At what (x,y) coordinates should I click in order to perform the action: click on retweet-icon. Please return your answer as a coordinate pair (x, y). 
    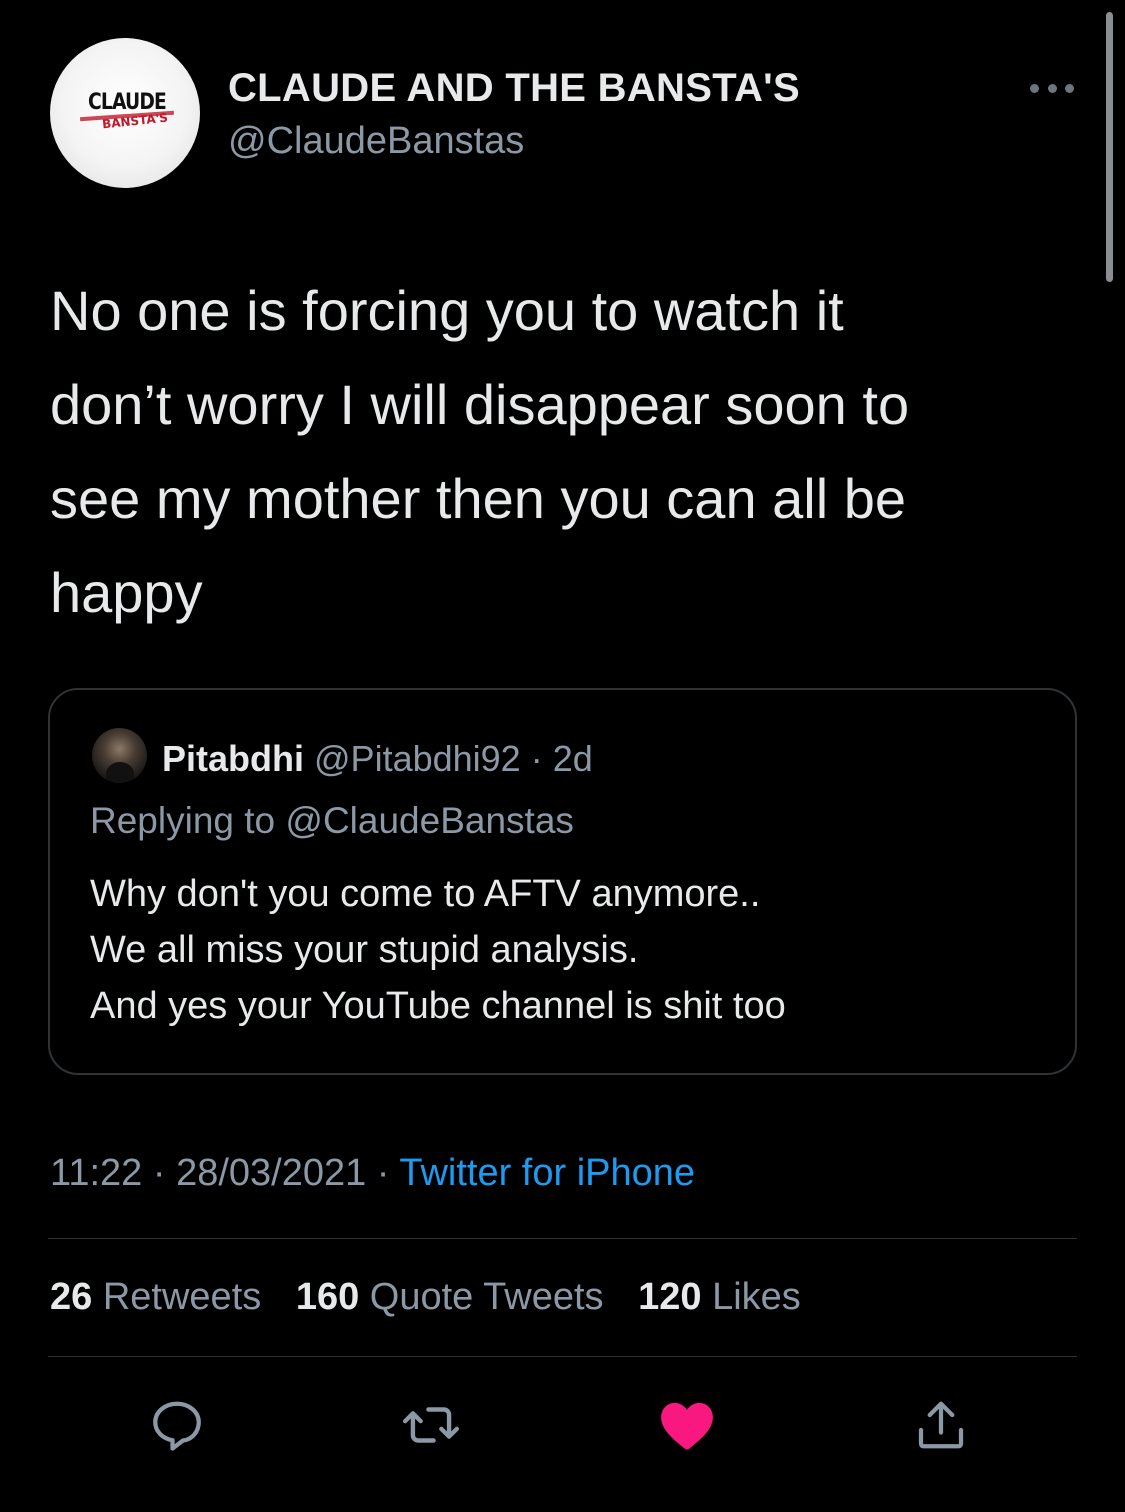
    Looking at the image, I should click on (431, 1425).